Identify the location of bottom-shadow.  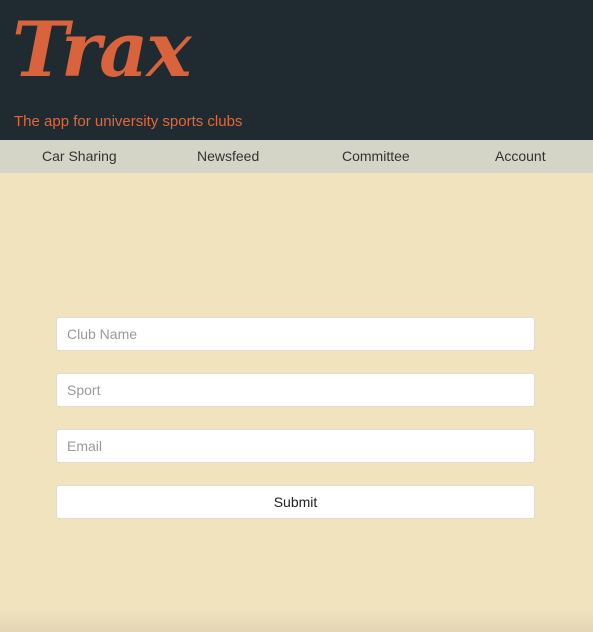
(296, 620).